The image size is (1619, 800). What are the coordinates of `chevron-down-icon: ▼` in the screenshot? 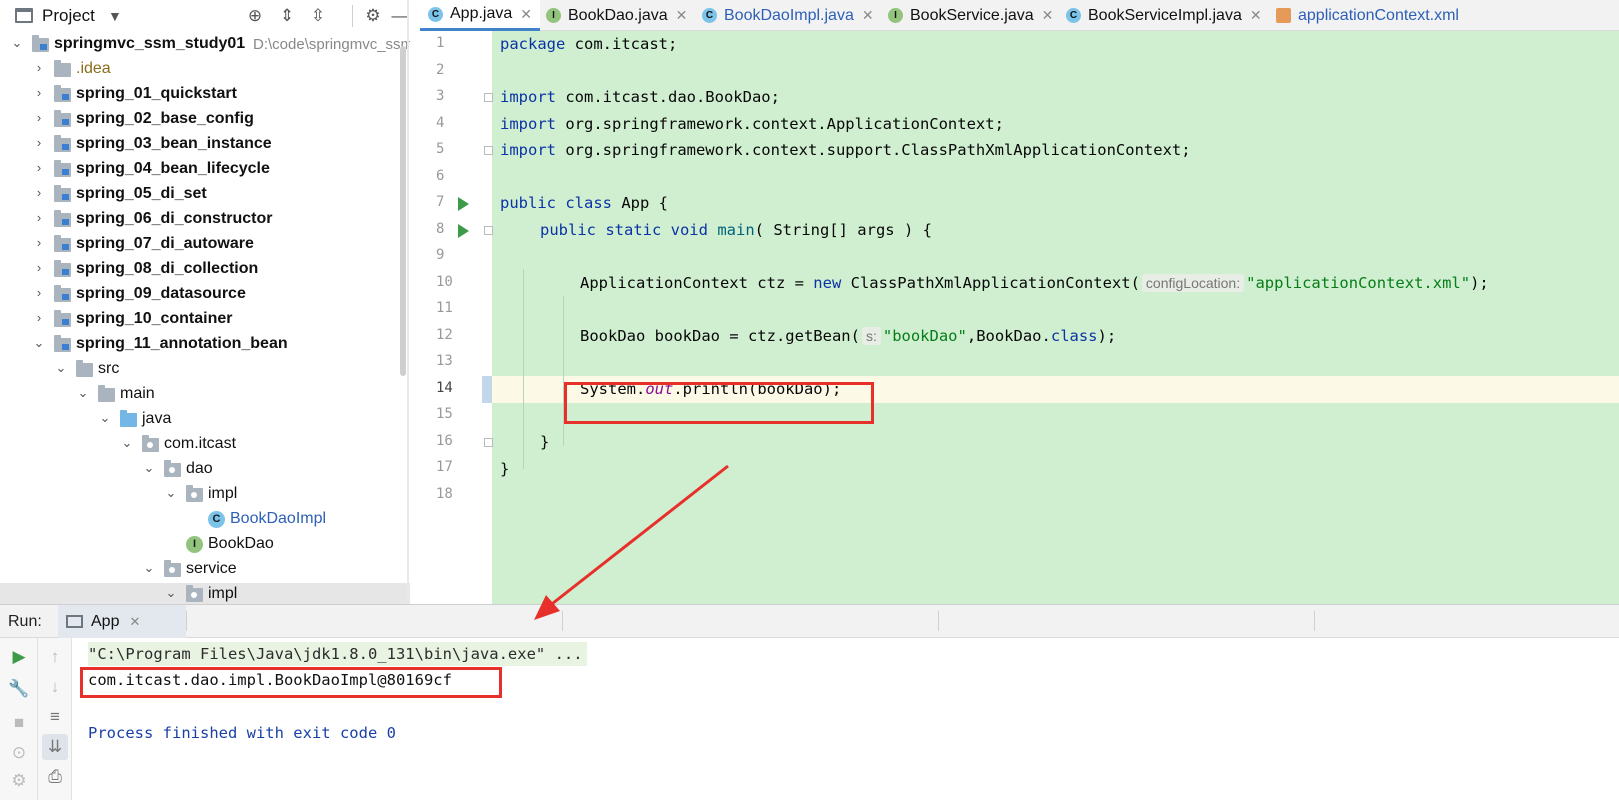 It's located at (115, 16).